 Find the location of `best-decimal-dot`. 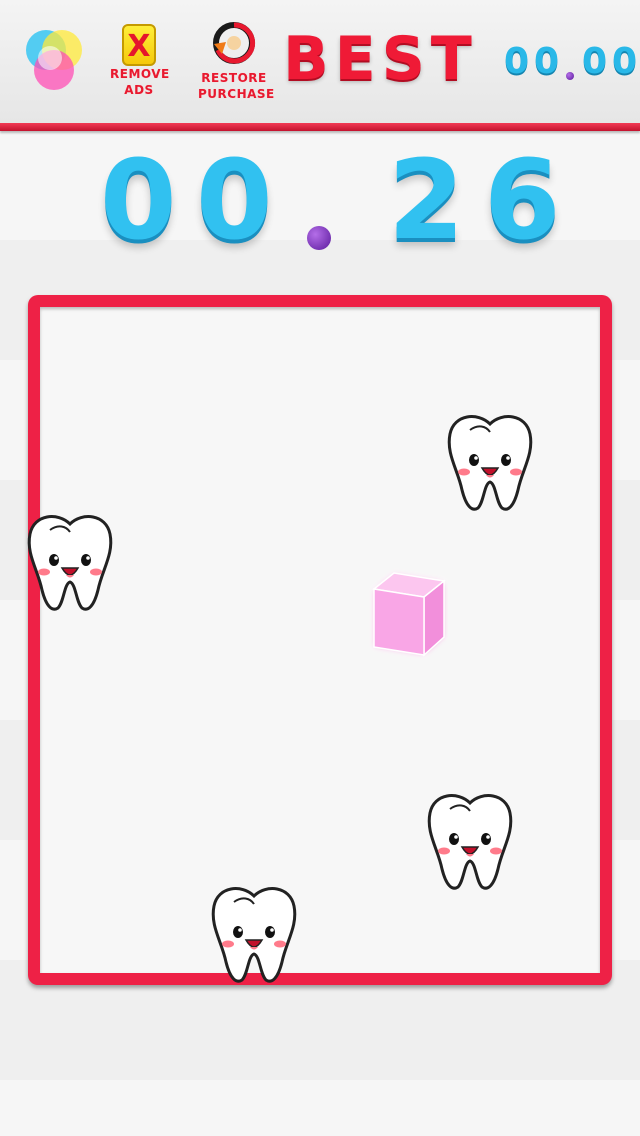

best-decimal-dot is located at coordinates (570, 76).